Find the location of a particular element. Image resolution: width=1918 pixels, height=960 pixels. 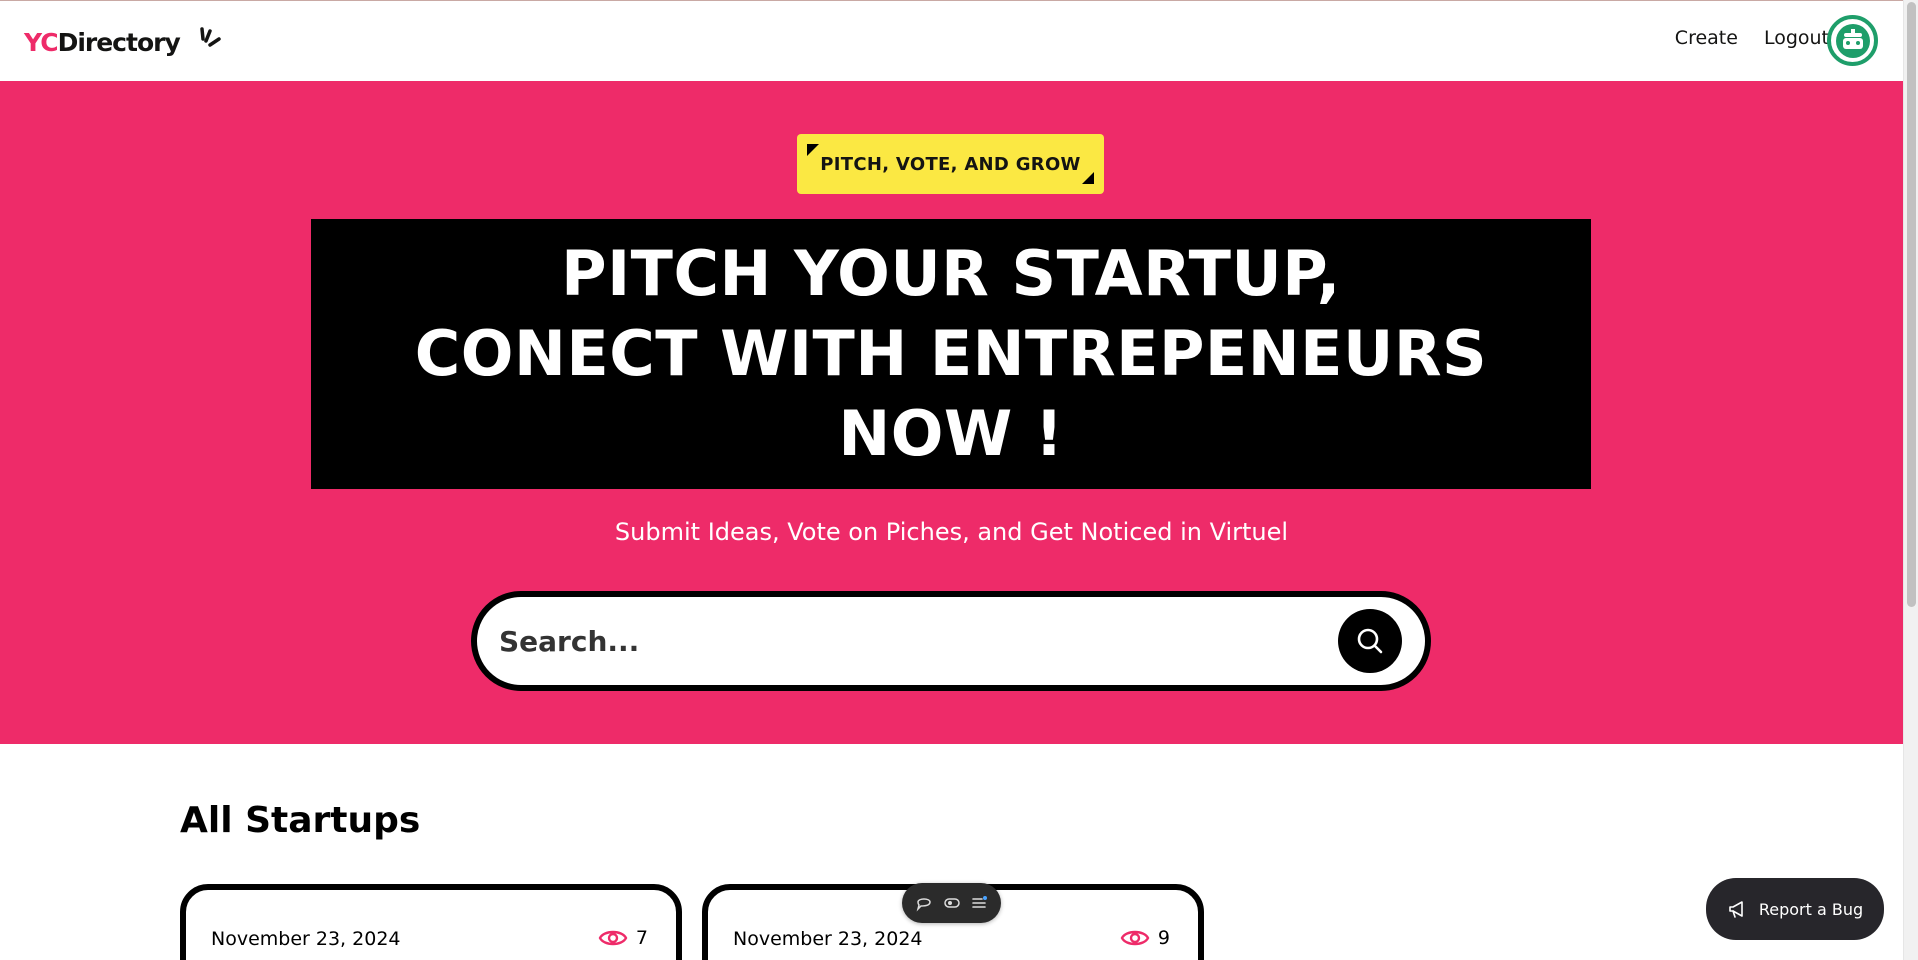

headline-line-2: CONECT WITH ENTREPENEURS is located at coordinates (951, 353).